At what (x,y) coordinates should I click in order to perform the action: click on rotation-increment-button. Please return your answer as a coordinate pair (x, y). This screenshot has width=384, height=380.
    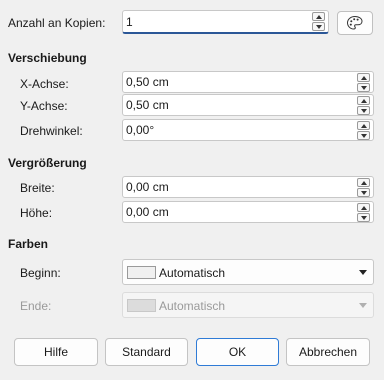
    Looking at the image, I should click on (363, 125).